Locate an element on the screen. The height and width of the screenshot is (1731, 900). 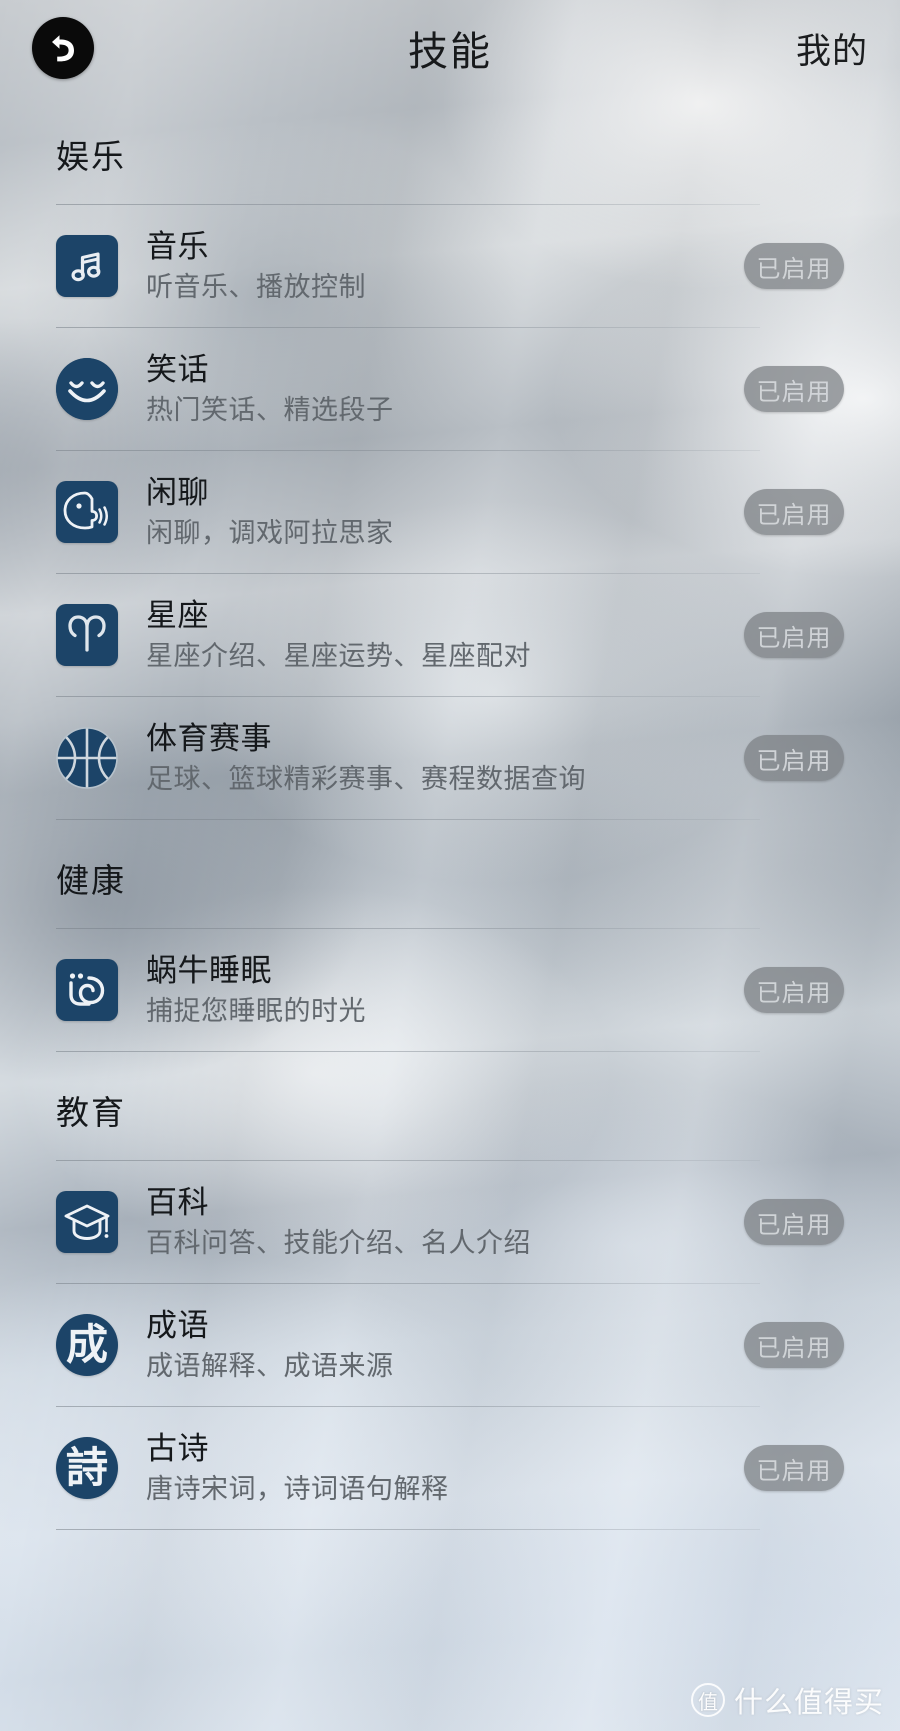
skill-title: 古诗 is located at coordinates (177, 1448).